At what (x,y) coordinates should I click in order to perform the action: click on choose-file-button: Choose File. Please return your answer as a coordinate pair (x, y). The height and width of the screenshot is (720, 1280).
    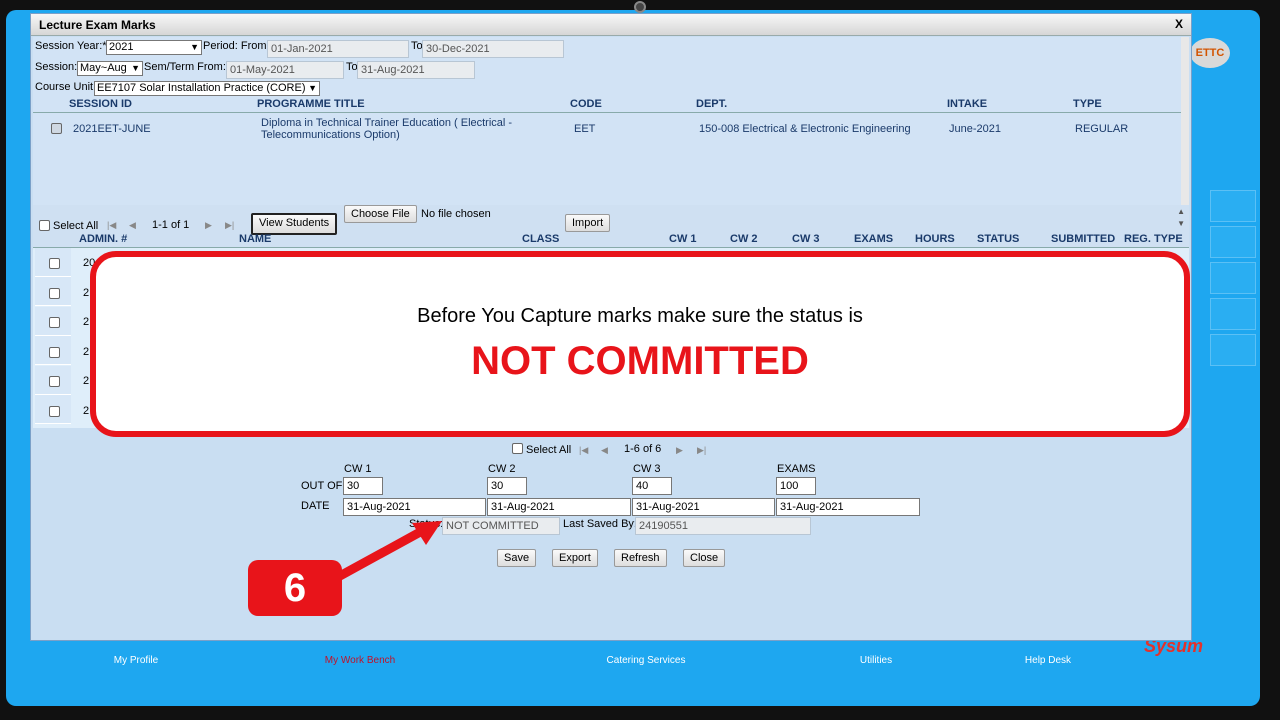
    Looking at the image, I should click on (380, 214).